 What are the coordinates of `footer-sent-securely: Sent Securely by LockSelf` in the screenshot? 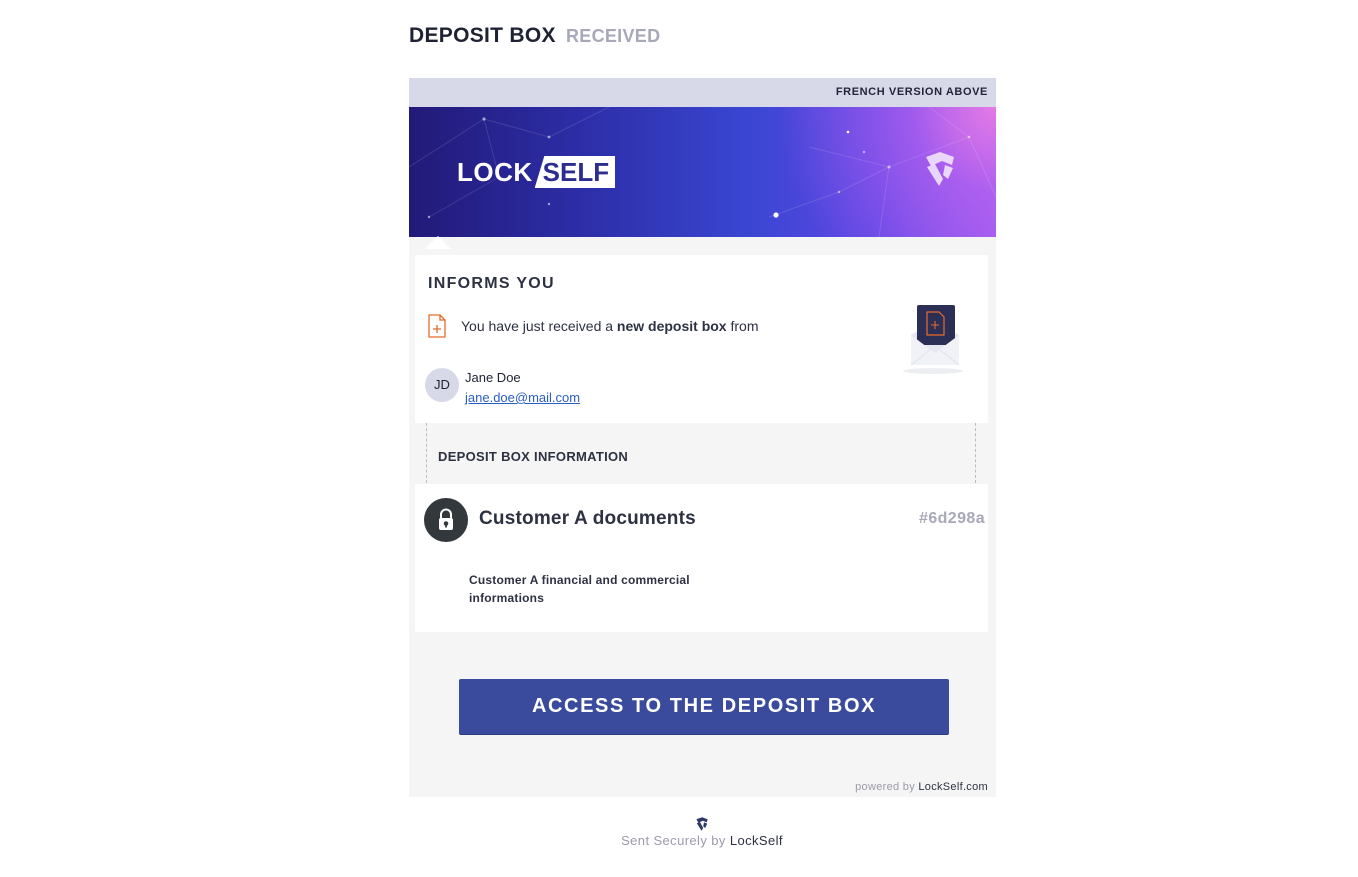 It's located at (679, 840).